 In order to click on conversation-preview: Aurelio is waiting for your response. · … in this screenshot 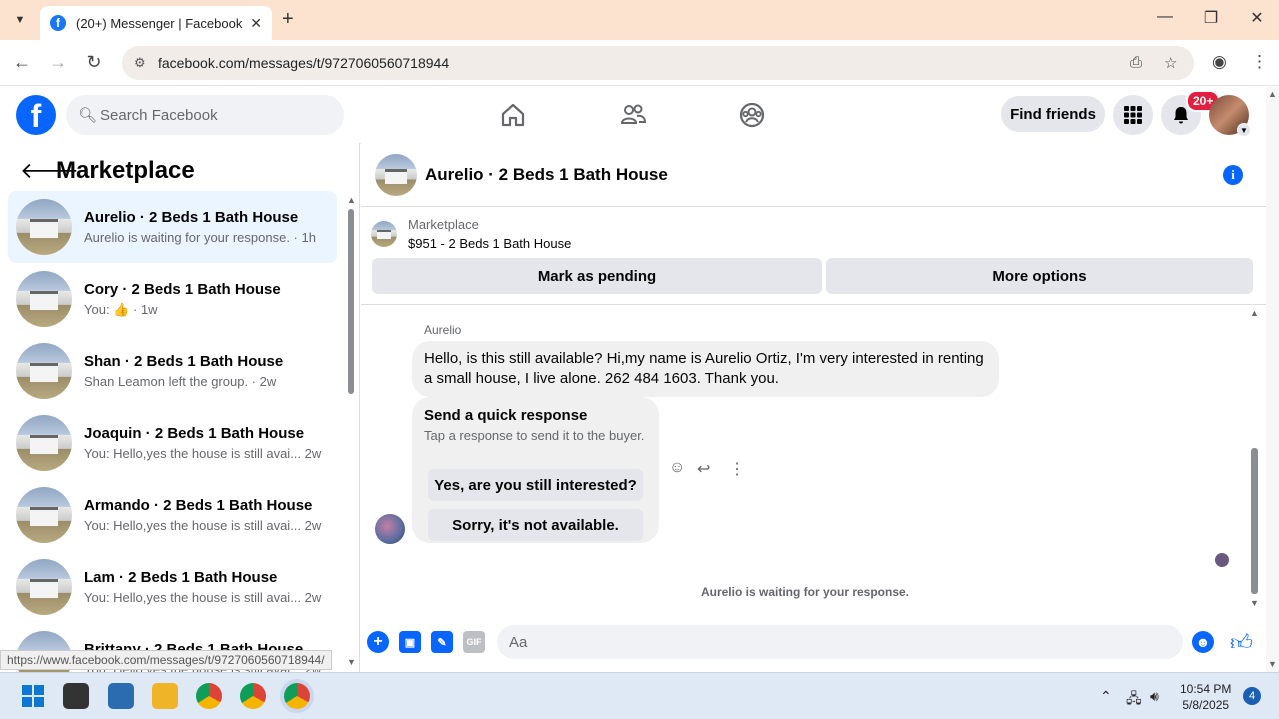, I will do `click(200, 237)`.